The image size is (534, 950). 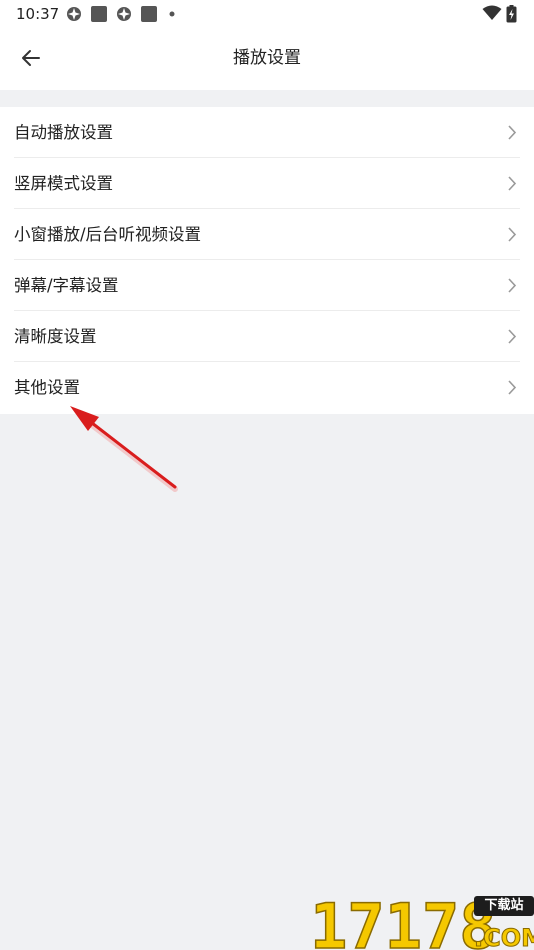 What do you see at coordinates (55, 336) in the screenshot?
I see `settings-item-label: 清晰度设置` at bounding box center [55, 336].